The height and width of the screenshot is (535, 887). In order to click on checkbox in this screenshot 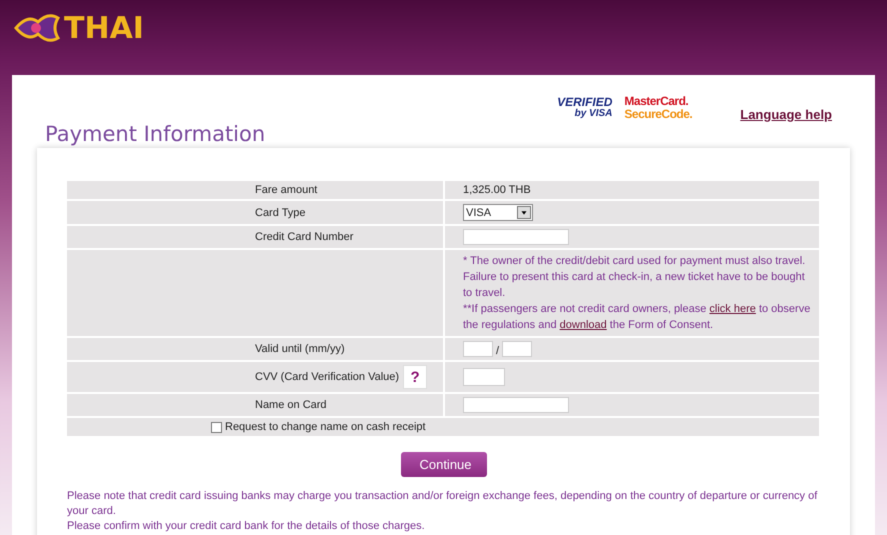, I will do `click(216, 427)`.